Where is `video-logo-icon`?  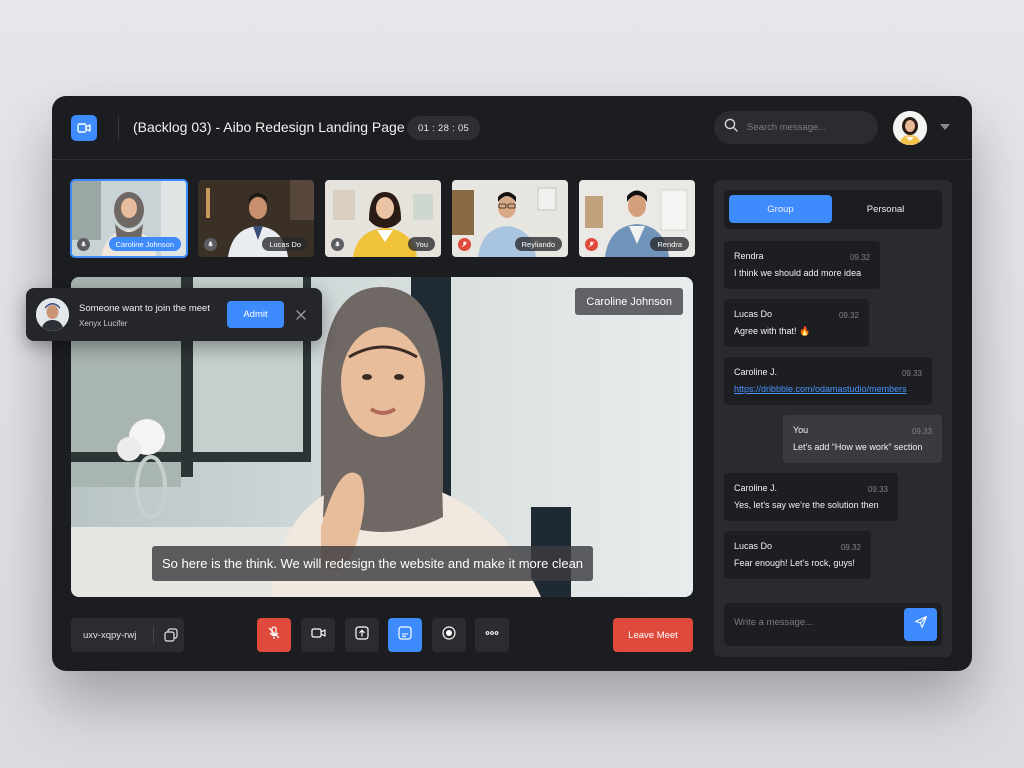 video-logo-icon is located at coordinates (84, 128).